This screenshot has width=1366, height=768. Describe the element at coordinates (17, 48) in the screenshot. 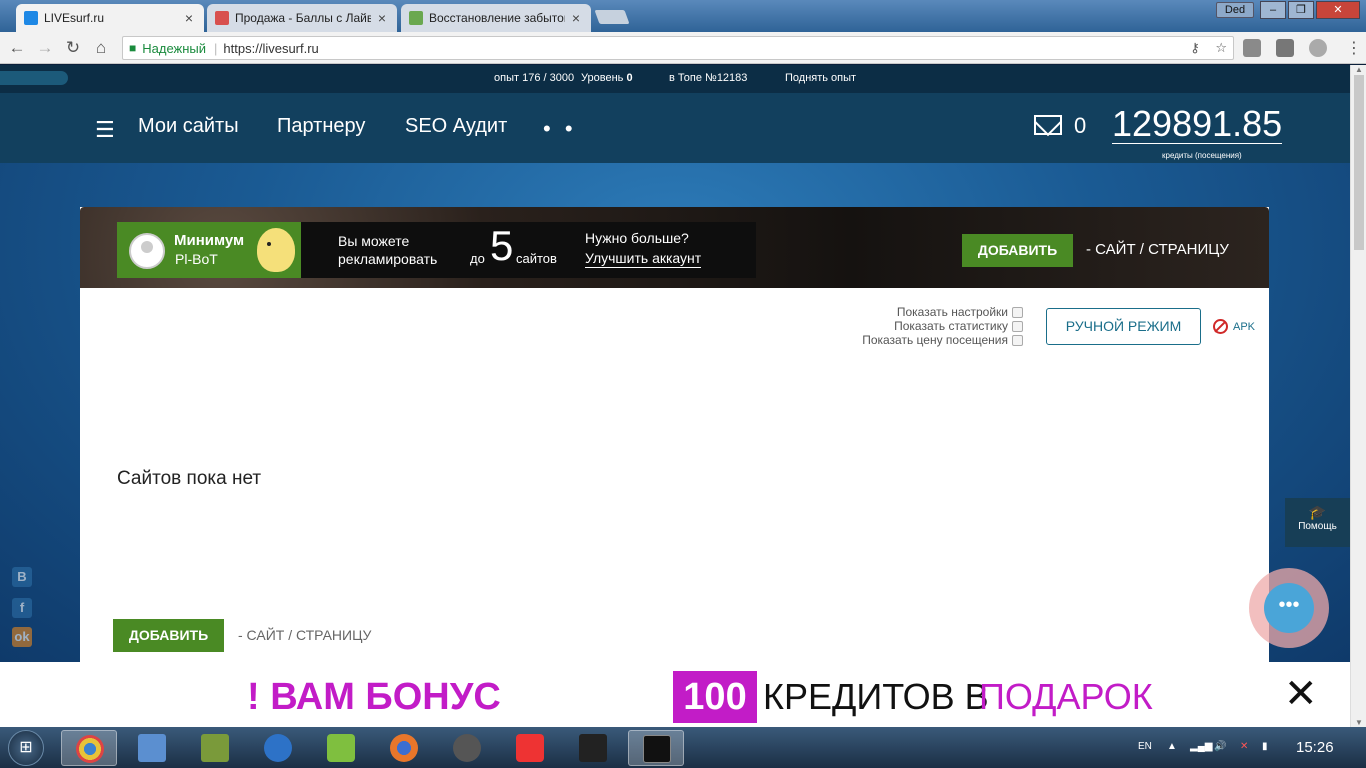

I see `back-arrow-icon: ←` at that location.